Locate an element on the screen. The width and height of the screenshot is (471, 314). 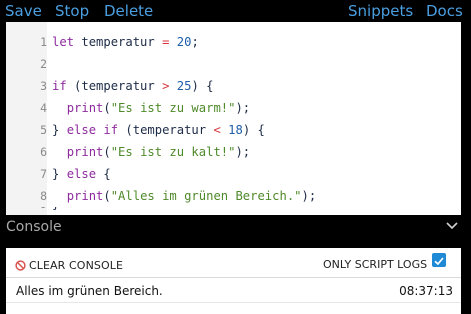
code-token: { is located at coordinates (103, 174).